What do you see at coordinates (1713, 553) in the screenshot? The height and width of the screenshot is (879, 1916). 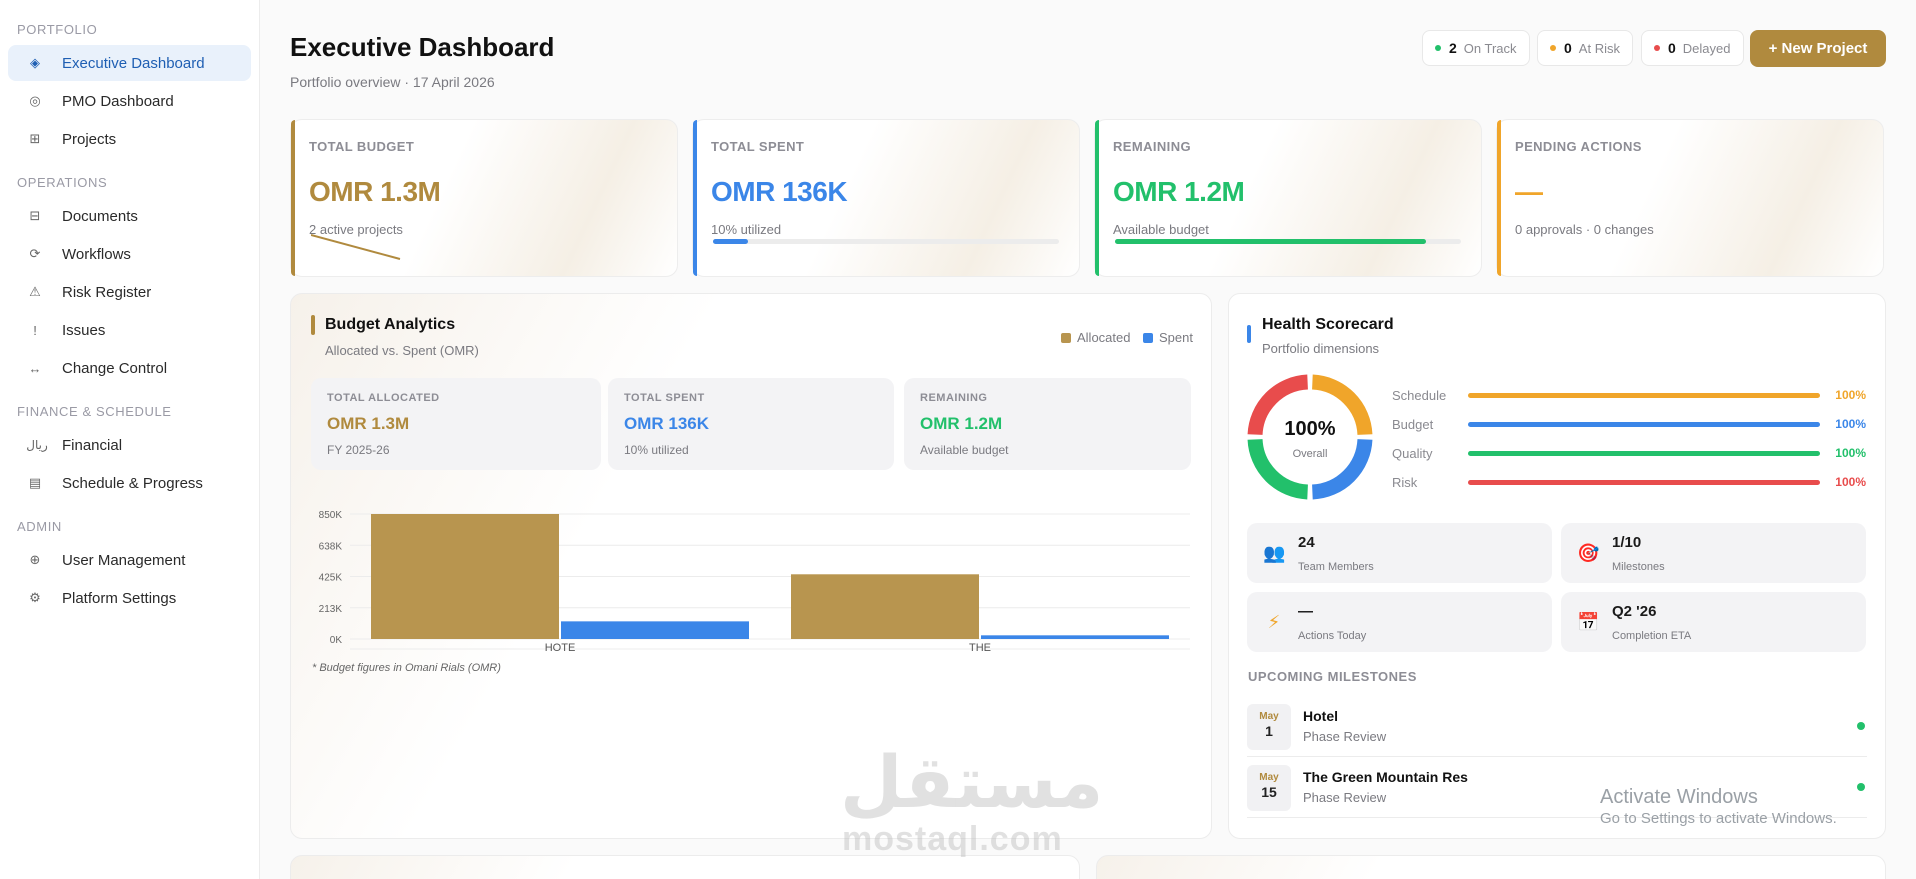 I see `stat-milestones: 🎯 1/10 Milestones` at bounding box center [1713, 553].